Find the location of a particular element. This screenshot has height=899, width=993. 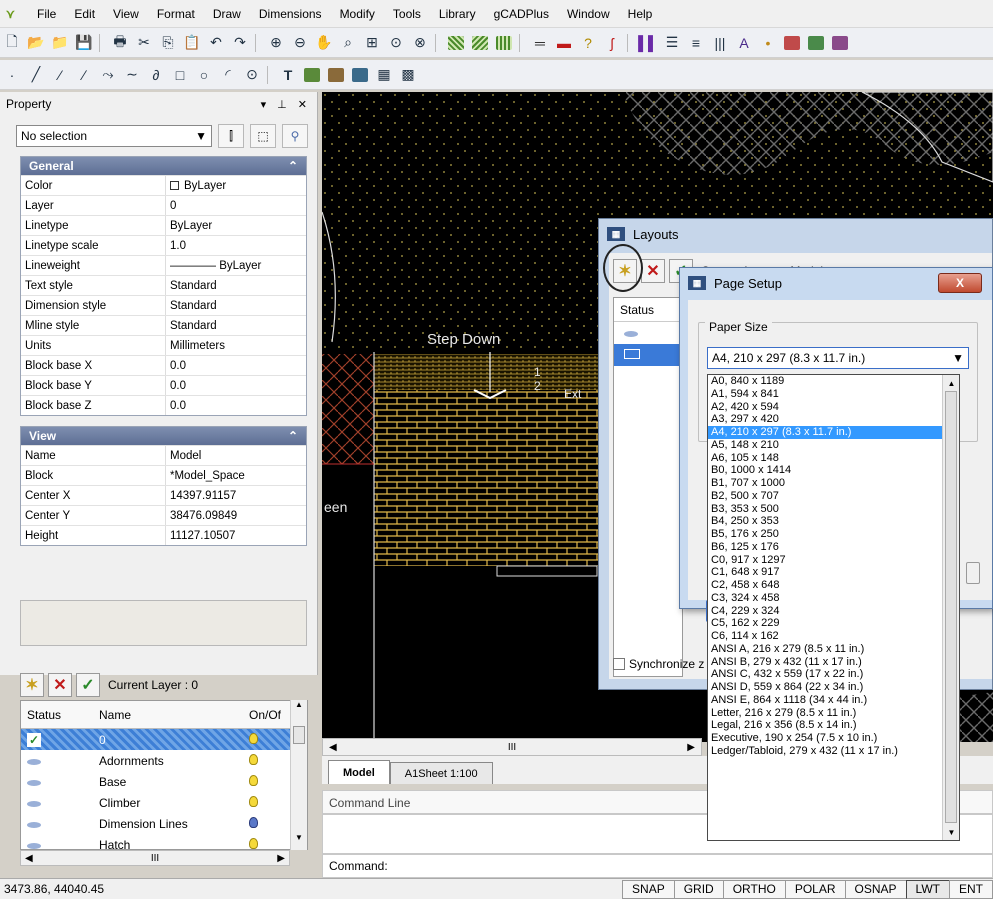

property-value: 0 is located at coordinates (236, 205).